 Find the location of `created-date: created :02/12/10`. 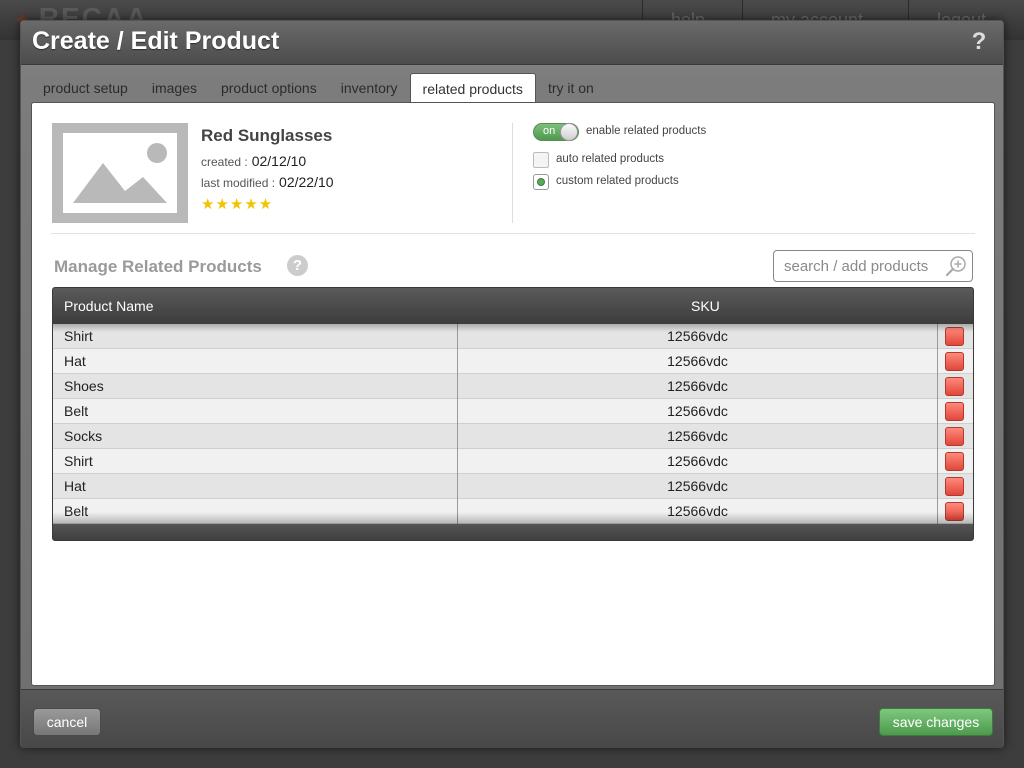

created-date: created :02/12/10 is located at coordinates (253, 161).